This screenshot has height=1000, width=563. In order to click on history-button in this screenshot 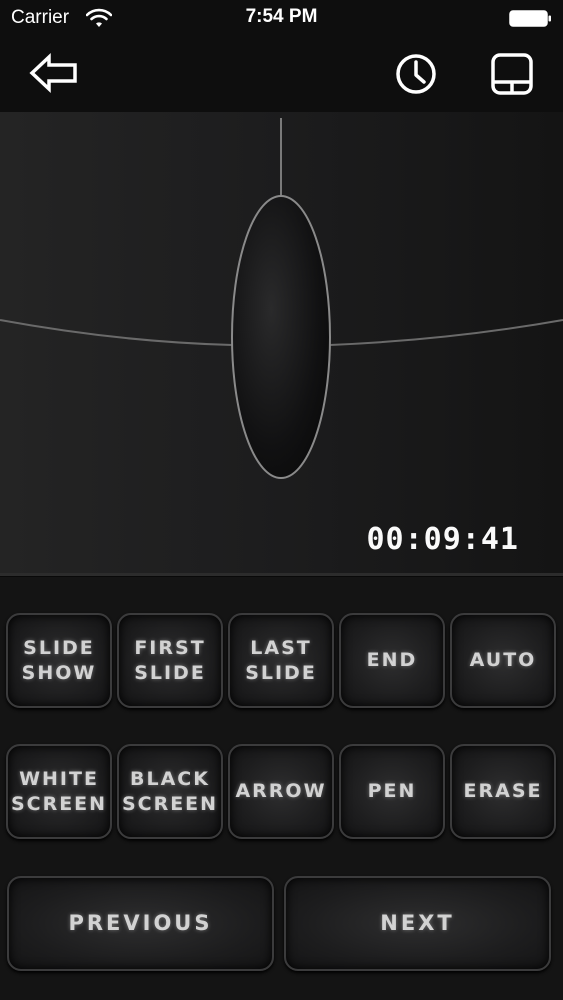, I will do `click(416, 74)`.